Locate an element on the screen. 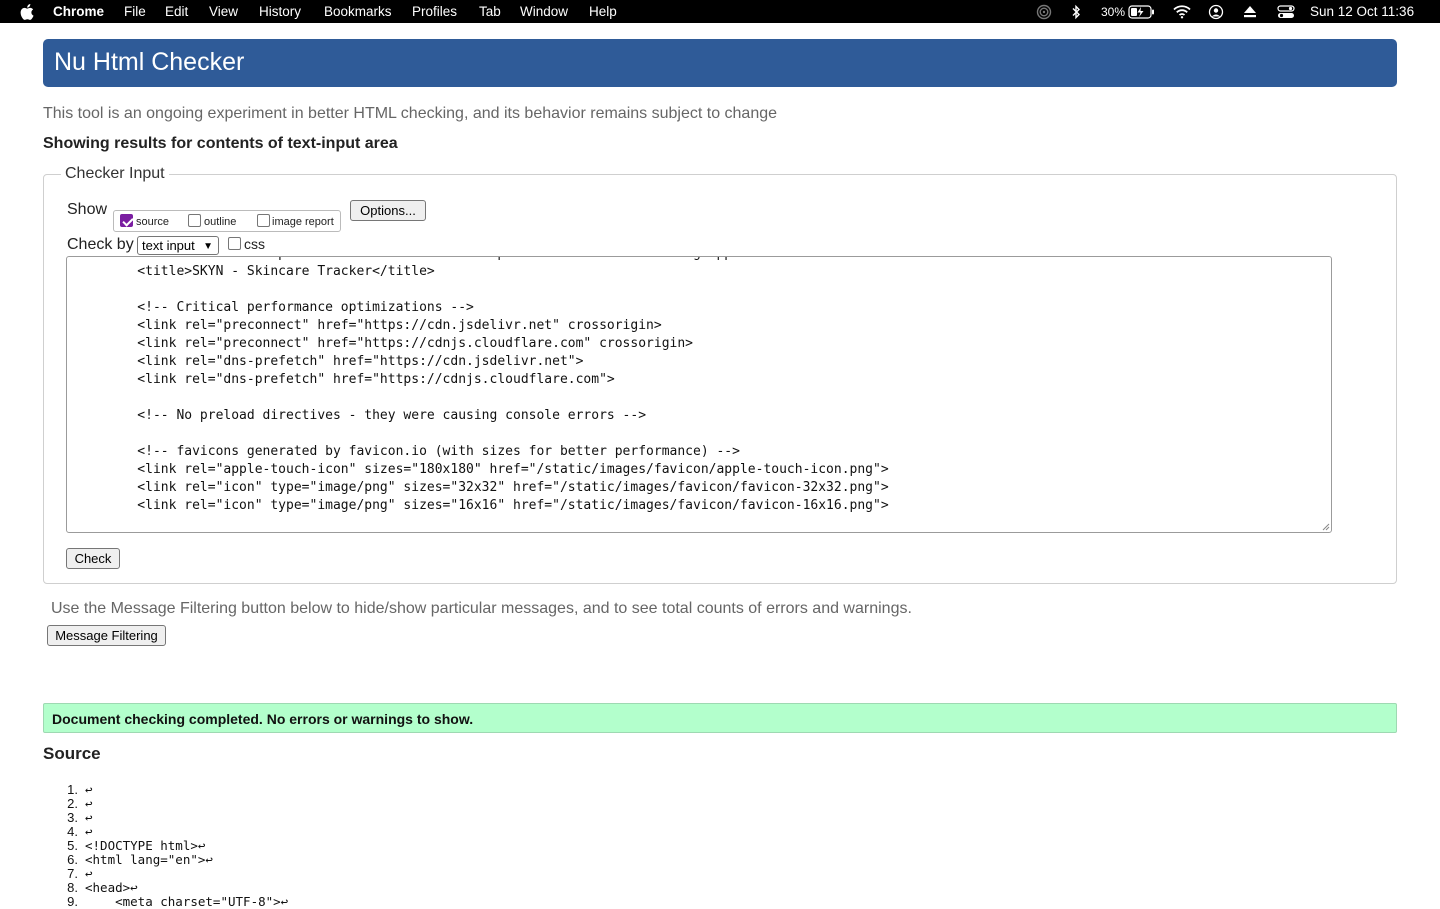 Image resolution: width=1440 pixels, height=909 pixels. battery-percent: 30% is located at coordinates (1113, 12).